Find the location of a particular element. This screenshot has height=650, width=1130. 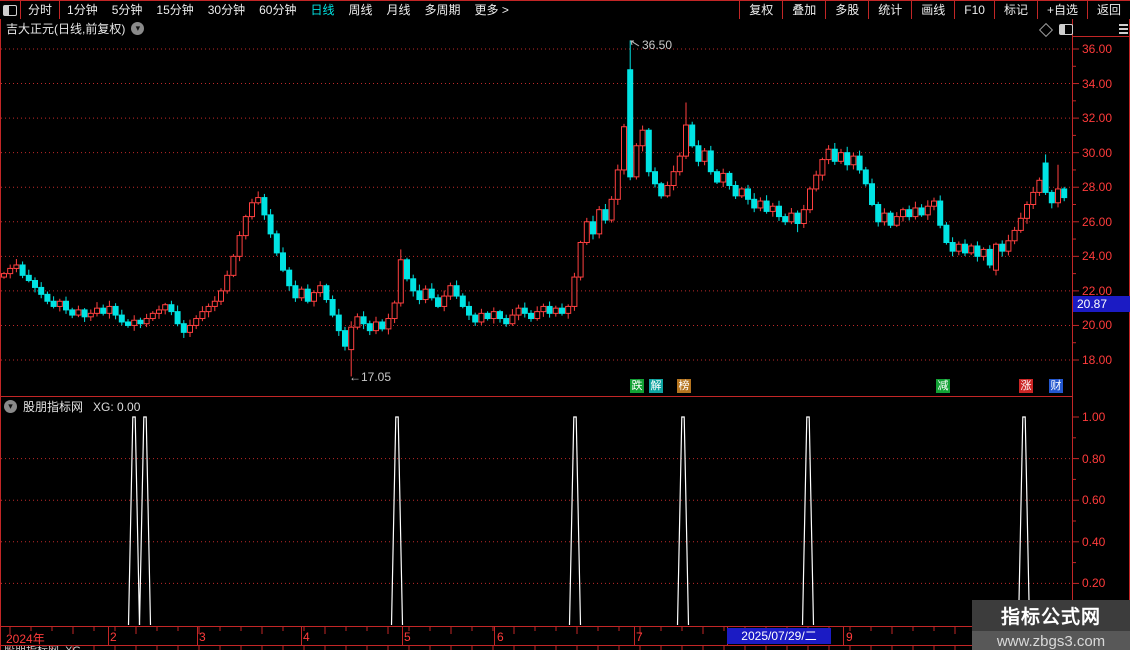

date-tick-label: 2 is located at coordinates (113, 637).